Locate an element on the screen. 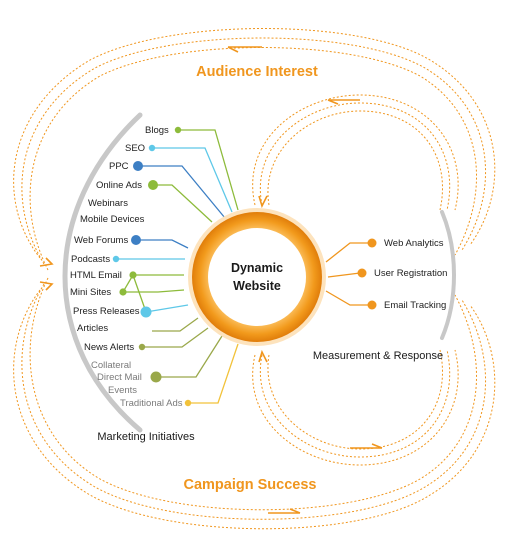  label-webinars: Webinars is located at coordinates (108, 203).